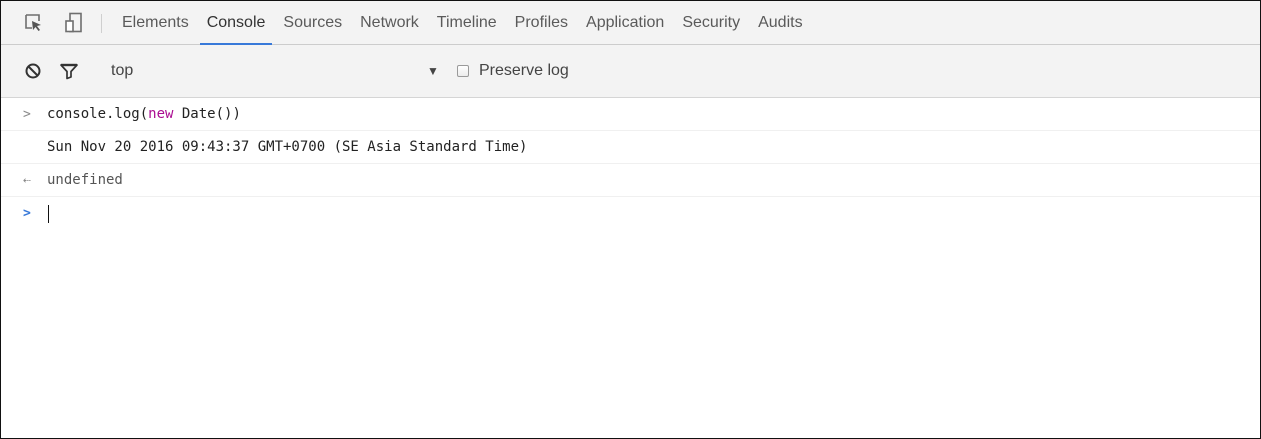 Image resolution: width=1261 pixels, height=439 pixels. What do you see at coordinates (389, 22) in the screenshot?
I see `tab-network: Network` at bounding box center [389, 22].